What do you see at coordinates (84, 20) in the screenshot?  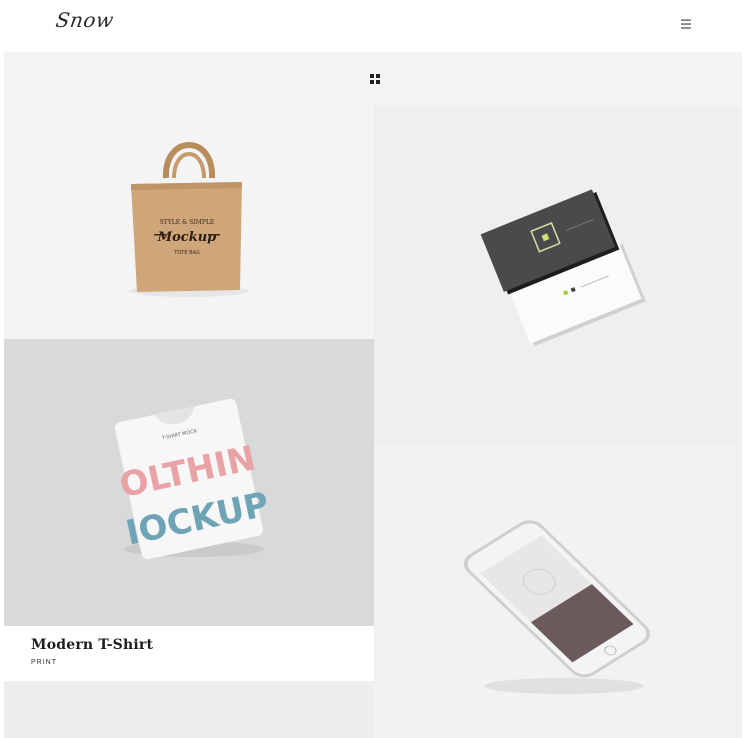 I see `logo: Snow` at bounding box center [84, 20].